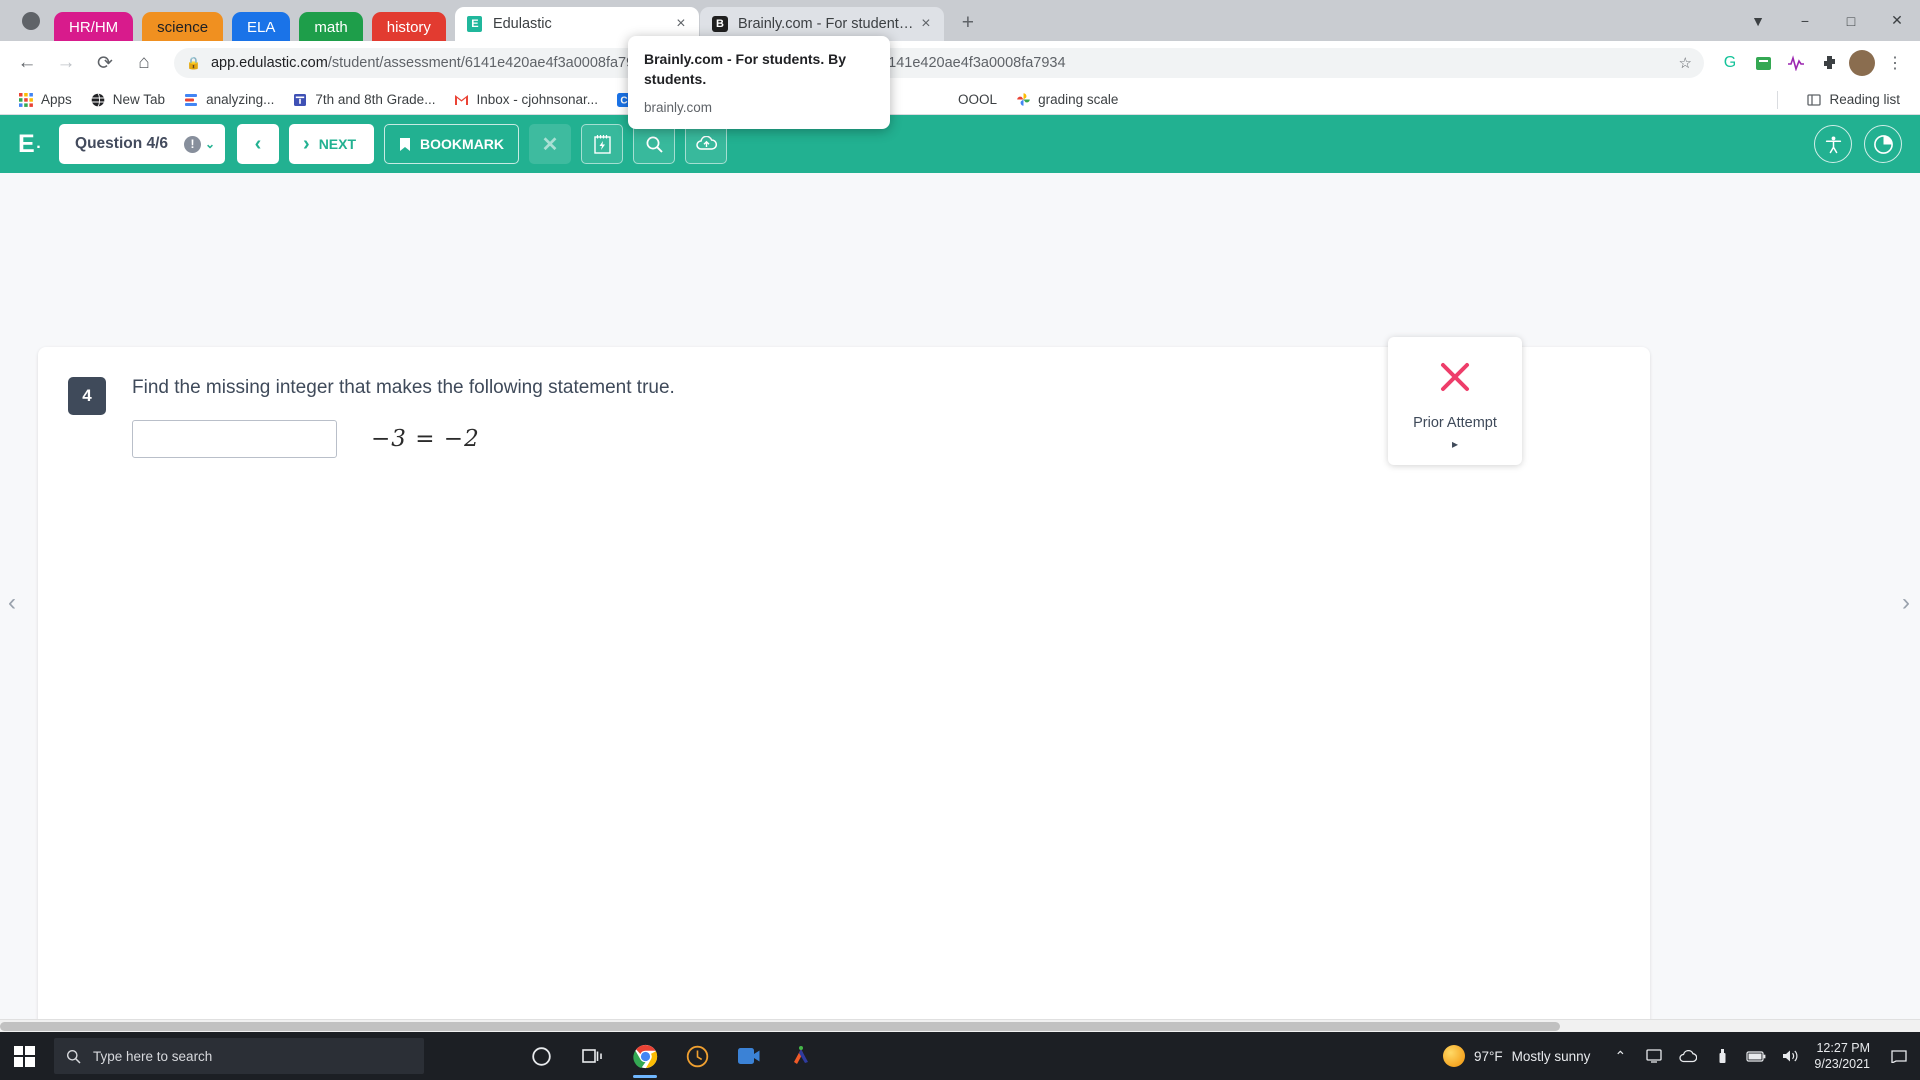 This screenshot has height=1080, width=1920. I want to click on active-indicator, so click(645, 1076).